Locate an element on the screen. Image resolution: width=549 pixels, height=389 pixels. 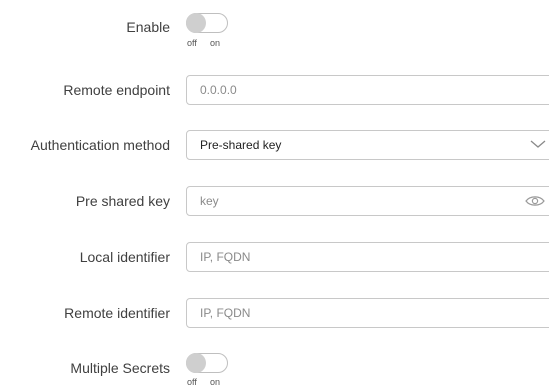
eye-icon is located at coordinates (535, 203).